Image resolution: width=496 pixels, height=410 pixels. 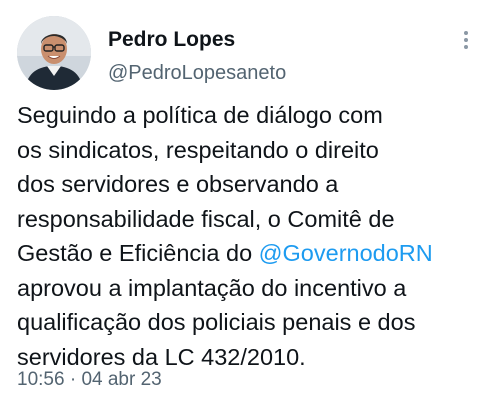 I want to click on more-options-button, so click(x=466, y=40).